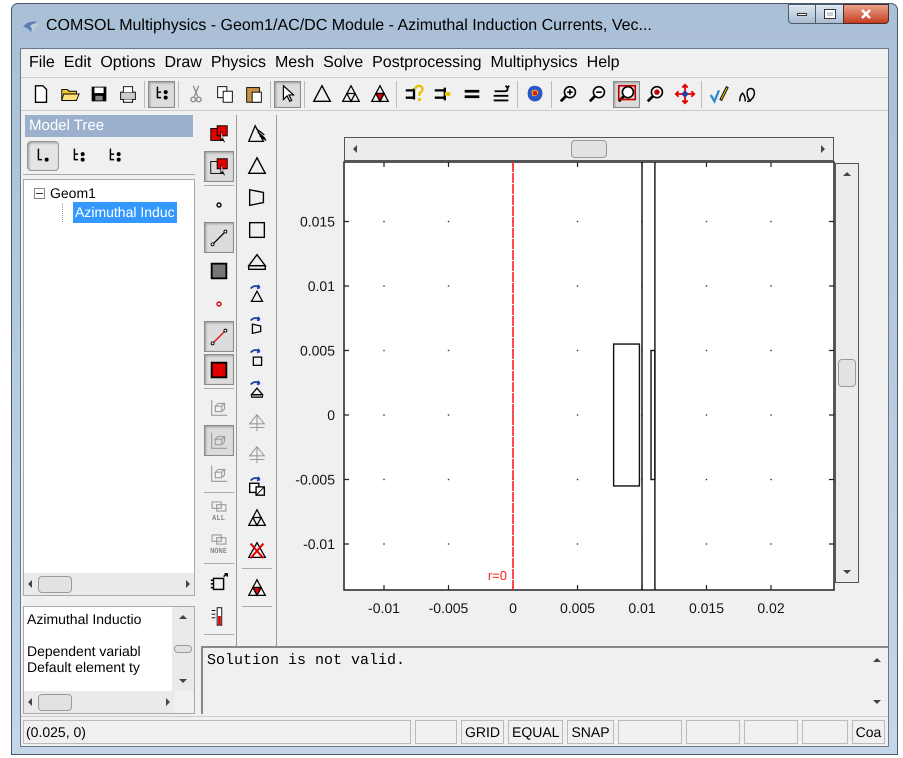 The width and height of the screenshot is (903, 758). I want to click on minimize-icon, so click(802, 14).